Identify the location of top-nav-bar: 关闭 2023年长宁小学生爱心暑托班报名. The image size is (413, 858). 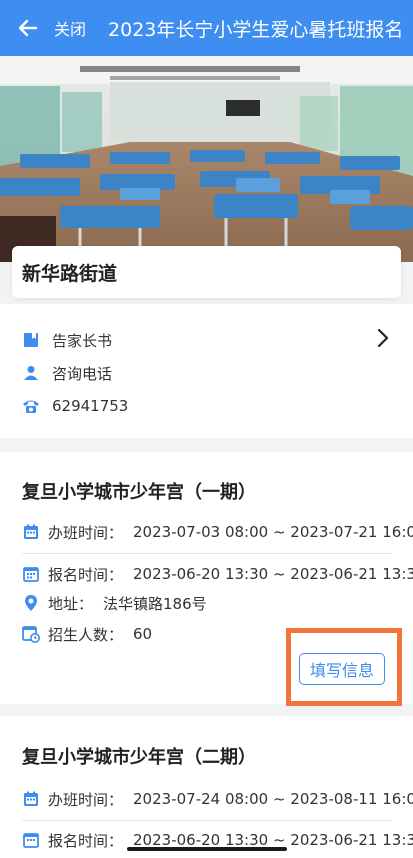
(206, 28).